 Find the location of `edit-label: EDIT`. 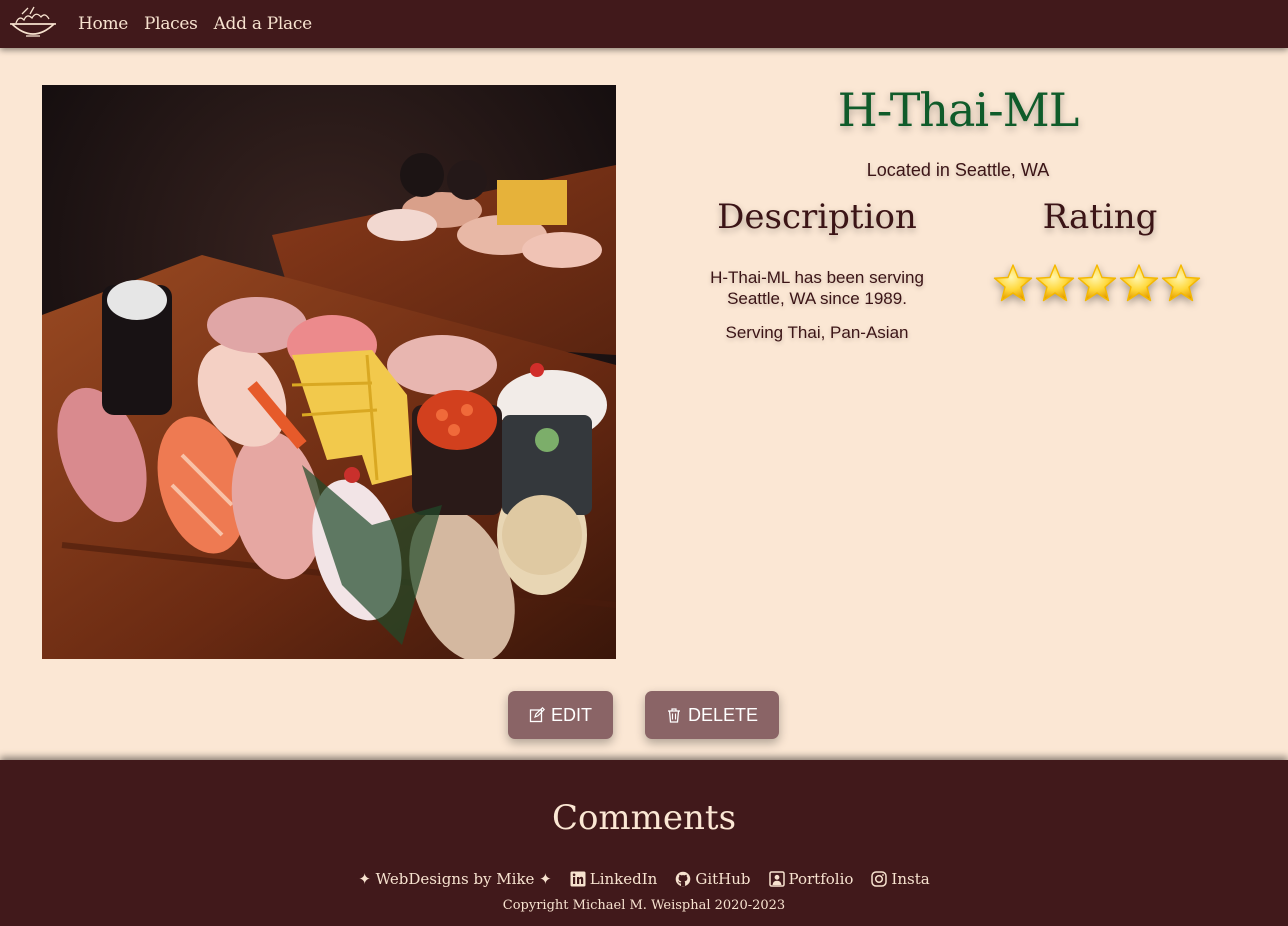

edit-label: EDIT is located at coordinates (571, 714).